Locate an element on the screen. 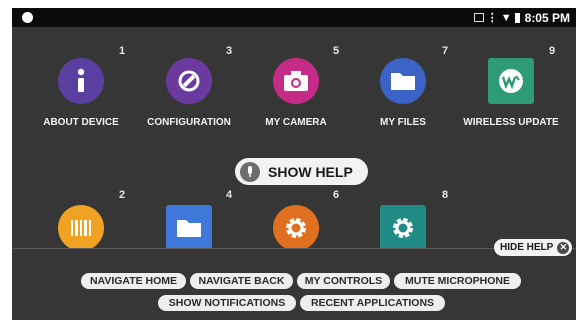  my-camera-app is located at coordinates (296, 81).